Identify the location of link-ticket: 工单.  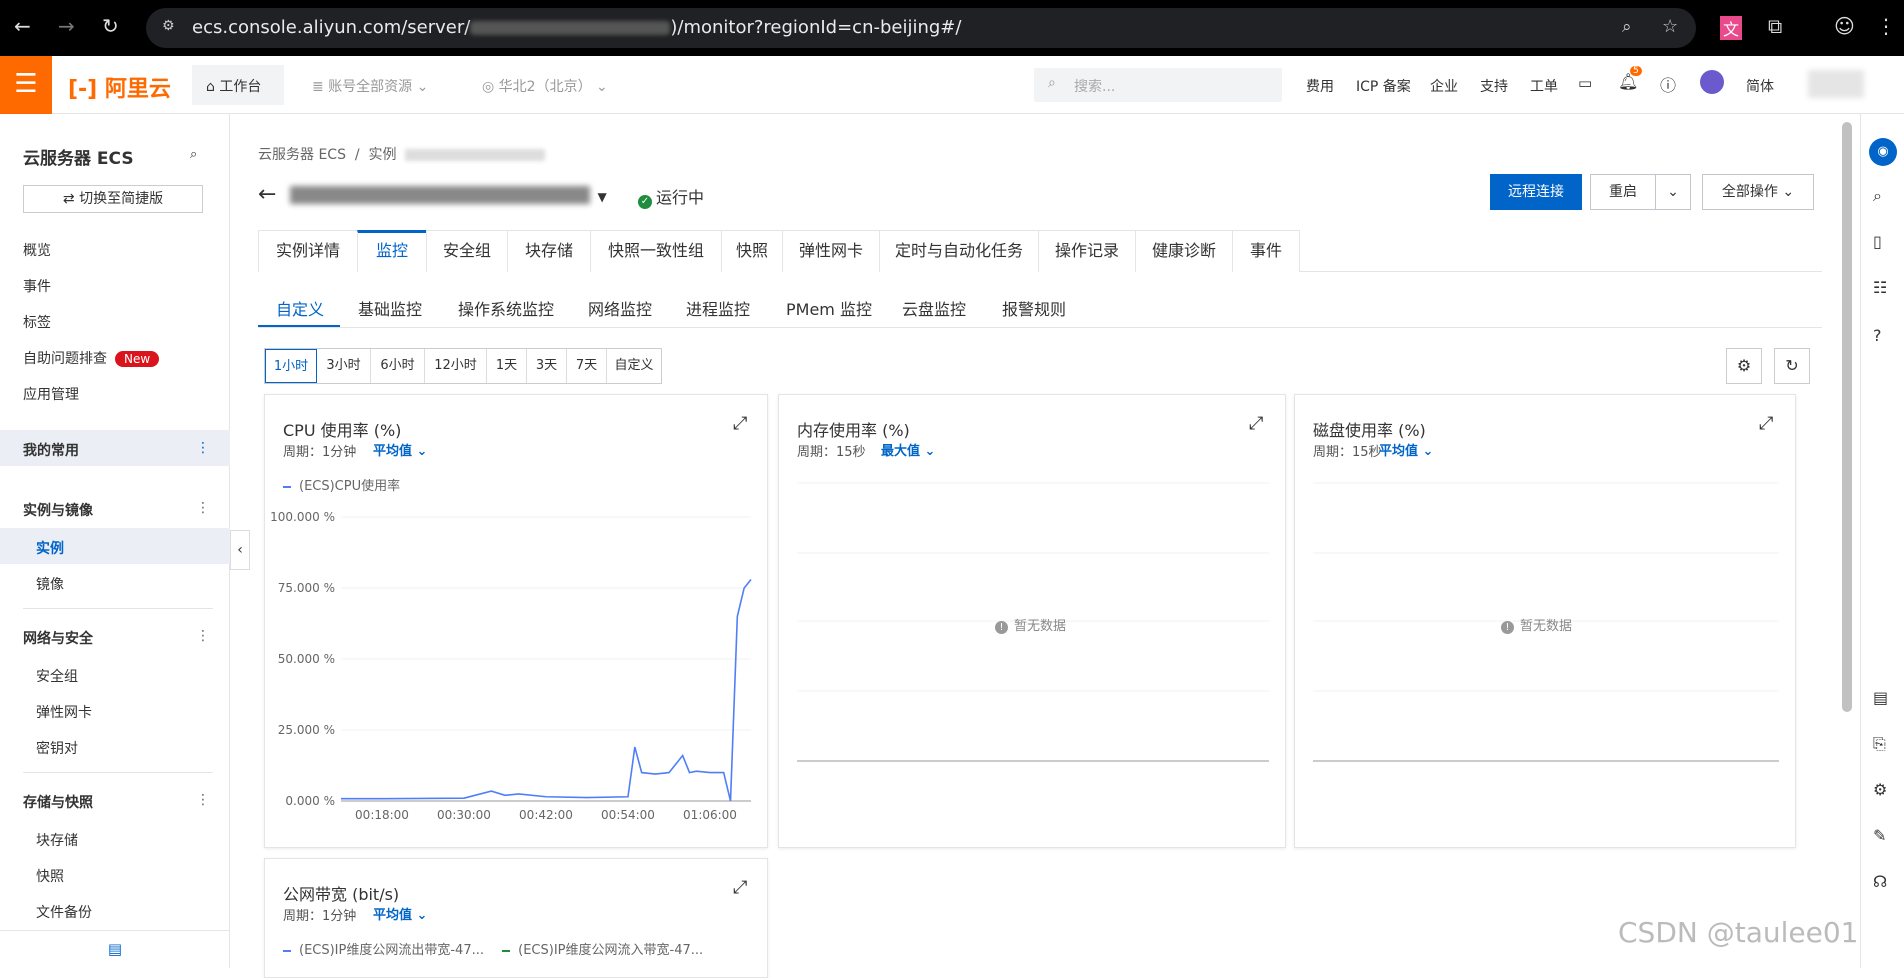
(1544, 86).